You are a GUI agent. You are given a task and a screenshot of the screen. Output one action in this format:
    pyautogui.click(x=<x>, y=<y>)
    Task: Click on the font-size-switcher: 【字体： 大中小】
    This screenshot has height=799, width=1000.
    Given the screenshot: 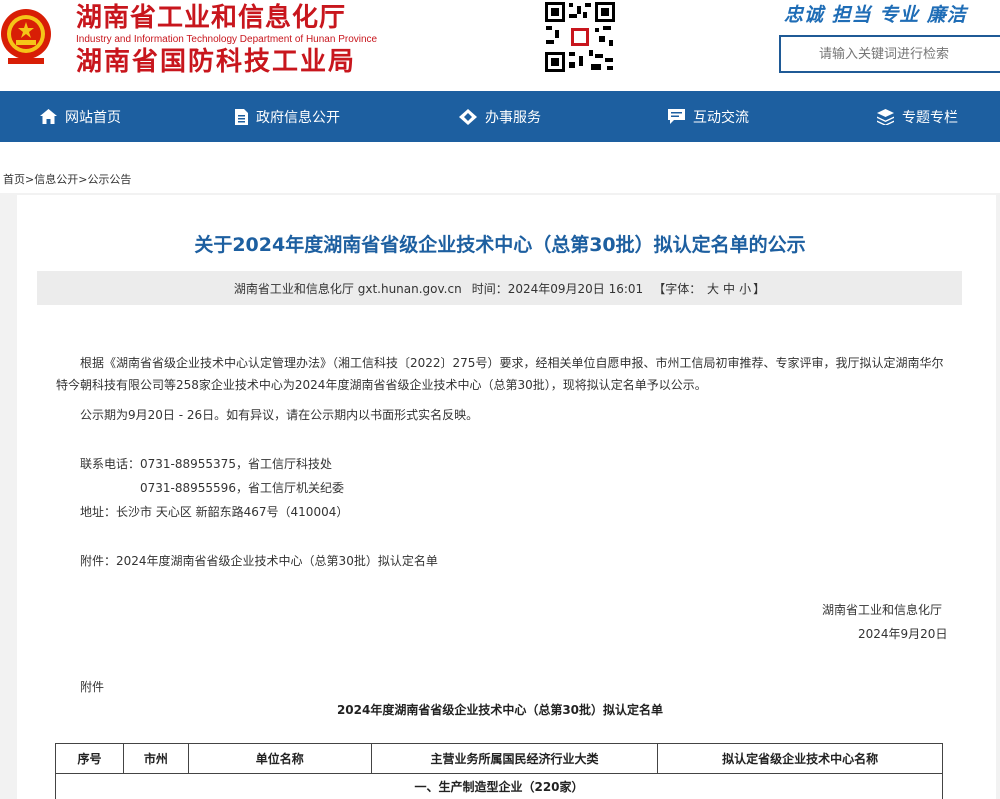 What is the action you would take?
    pyautogui.click(x=709, y=288)
    